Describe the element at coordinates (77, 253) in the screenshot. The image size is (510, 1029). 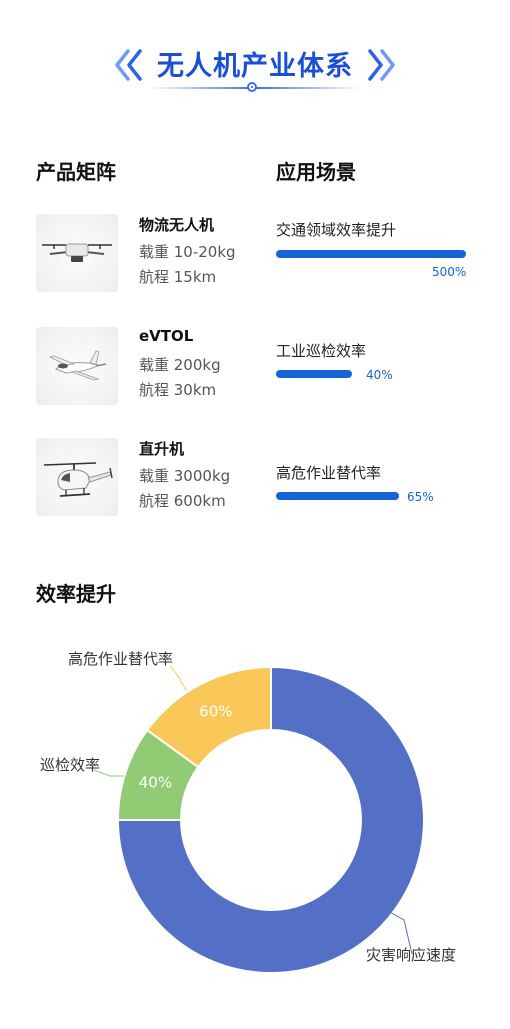
I see `delivery-drone-photo` at that location.